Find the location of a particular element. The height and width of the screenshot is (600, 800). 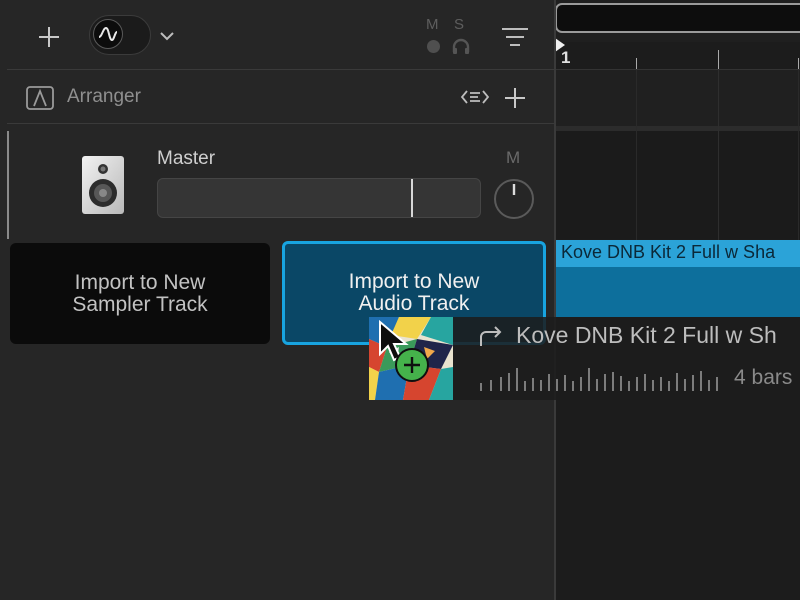

instrument-dropdown is located at coordinates (167, 36).